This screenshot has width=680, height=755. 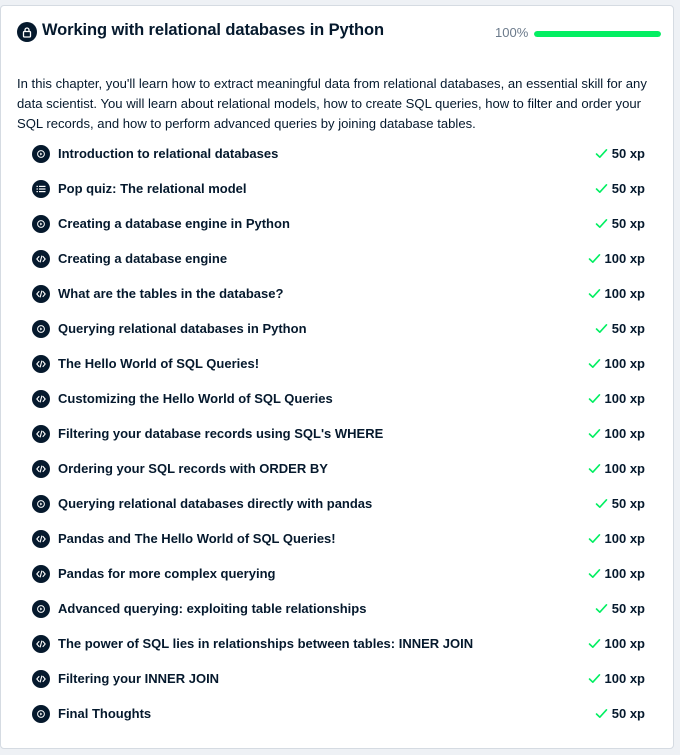 What do you see at coordinates (339, 678) in the screenshot?
I see `exercise-item: Filtering your INNER JOIN 100 xp` at bounding box center [339, 678].